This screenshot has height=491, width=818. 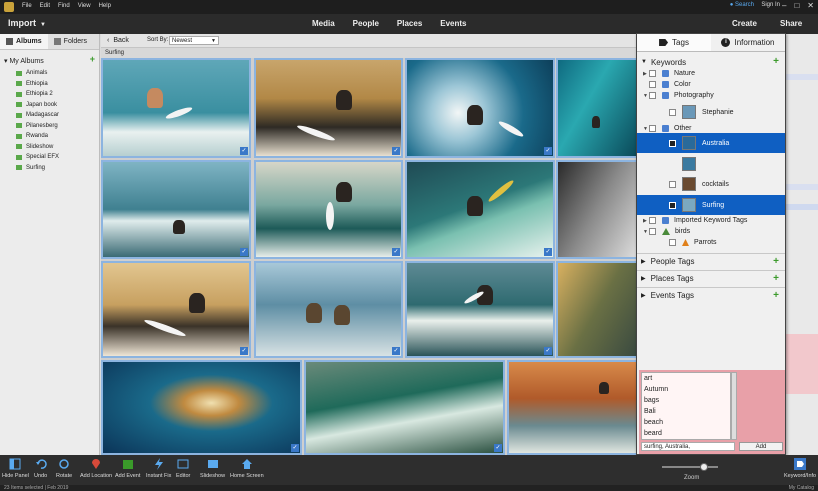 I want to click on tag-row-imported-keyword-tags: ▶ Imported Keyword Tags, so click(x=711, y=220).